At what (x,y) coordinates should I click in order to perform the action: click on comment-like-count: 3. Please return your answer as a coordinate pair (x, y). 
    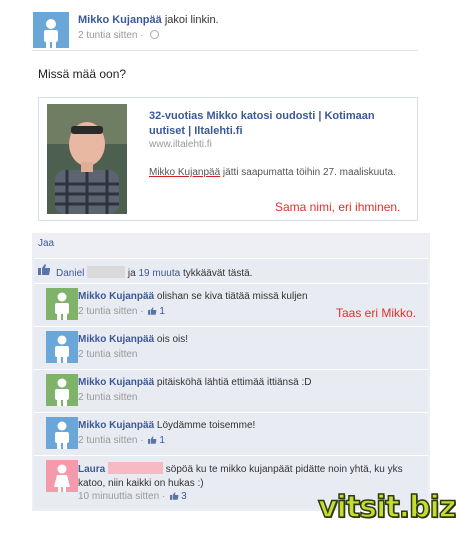
    Looking at the image, I should click on (184, 496).